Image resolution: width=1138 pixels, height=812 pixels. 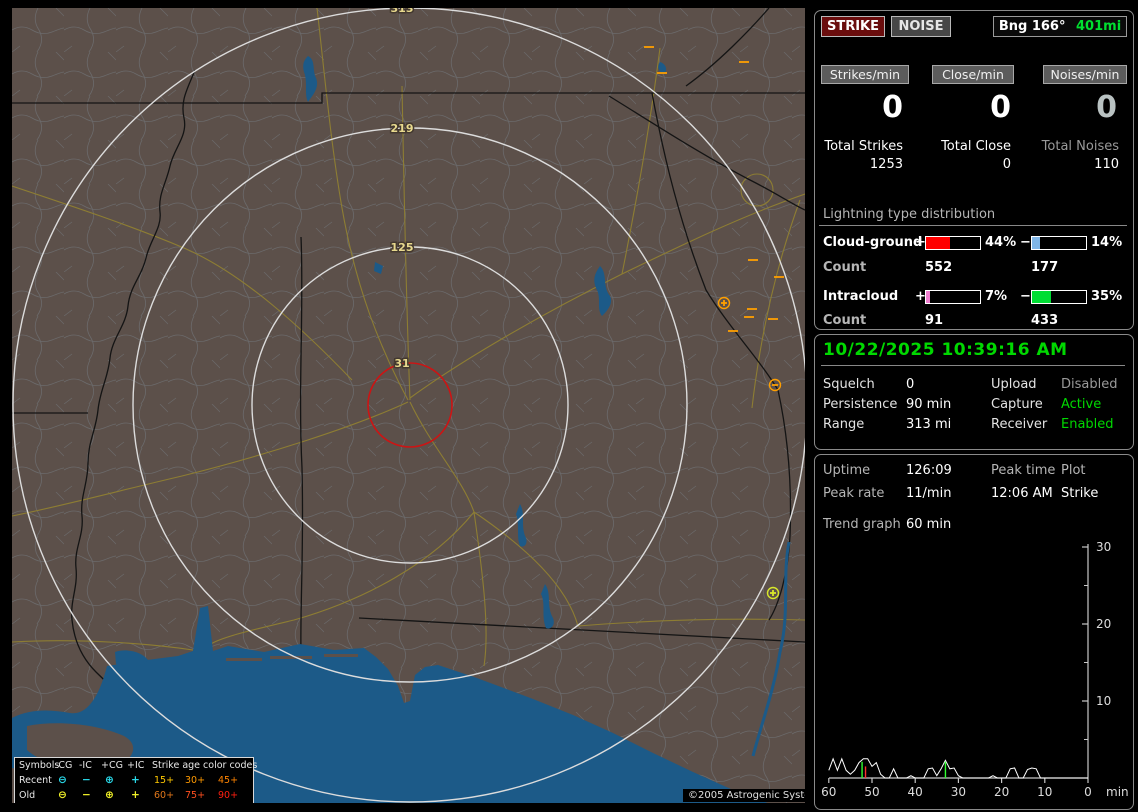 What do you see at coordinates (1045, 320) in the screenshot?
I see `ic-negative-count: 433` at bounding box center [1045, 320].